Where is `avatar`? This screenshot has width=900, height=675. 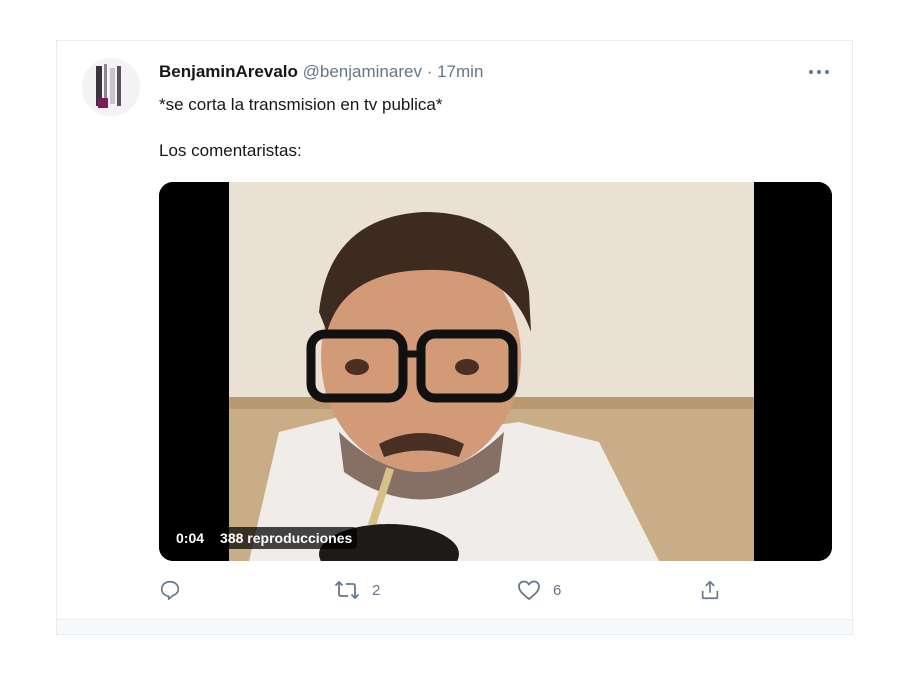 avatar is located at coordinates (111, 87).